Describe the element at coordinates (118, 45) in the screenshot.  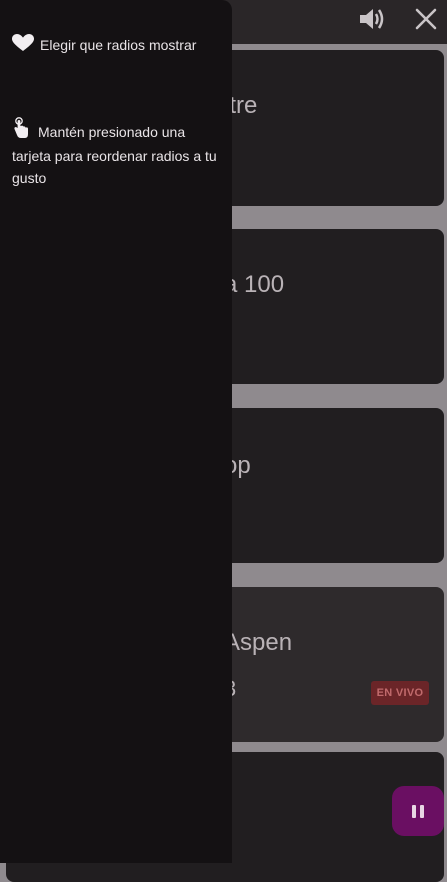
I see `drawer-item-label: Elegir que radios mostrar` at that location.